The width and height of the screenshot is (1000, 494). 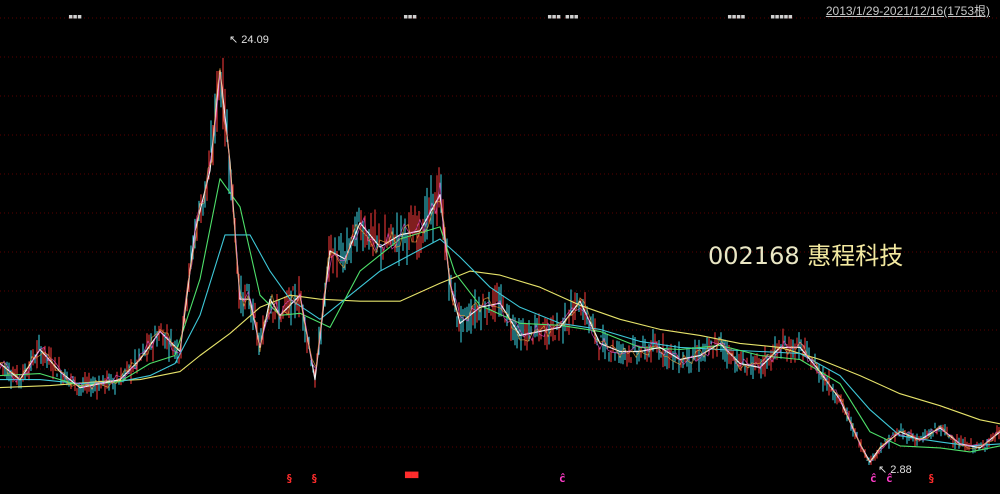 I want to click on stock-name: 惠程科技, so click(x=855, y=256).